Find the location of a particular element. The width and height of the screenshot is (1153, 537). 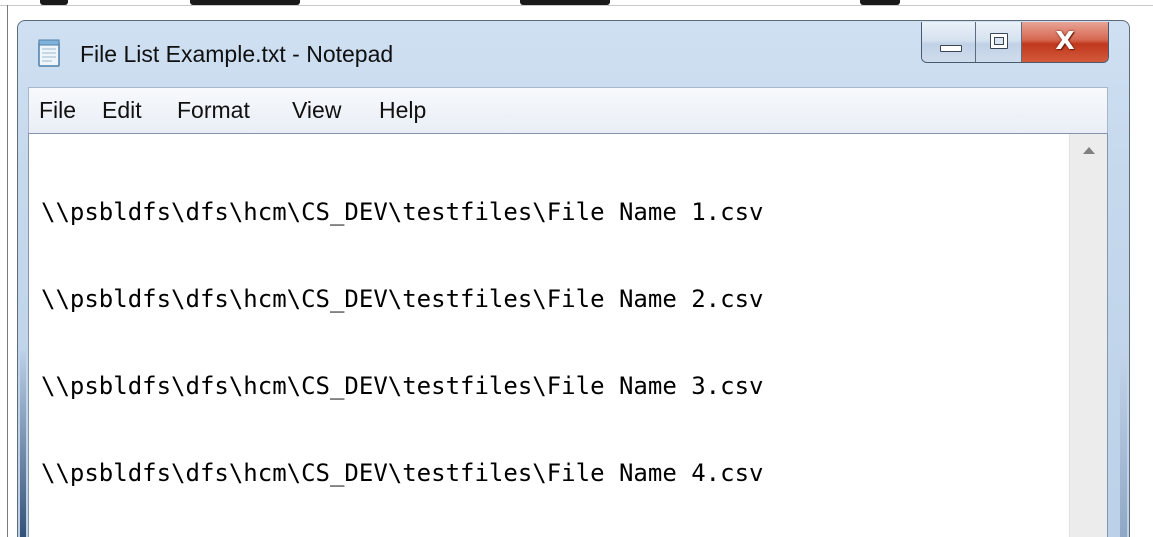

maximize-button is located at coordinates (999, 42).